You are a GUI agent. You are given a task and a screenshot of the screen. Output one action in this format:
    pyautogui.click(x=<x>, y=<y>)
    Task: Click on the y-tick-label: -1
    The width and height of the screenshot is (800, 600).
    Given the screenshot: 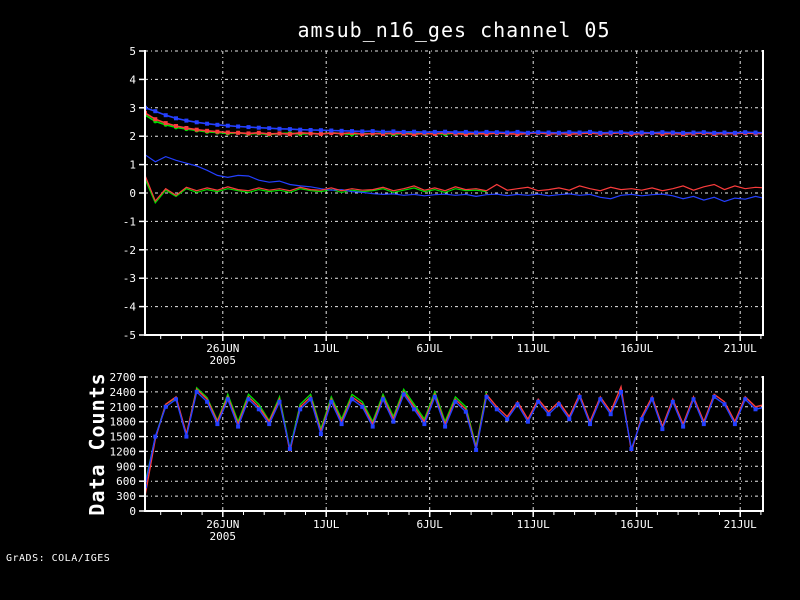 What is the action you would take?
    pyautogui.click(x=129, y=221)
    